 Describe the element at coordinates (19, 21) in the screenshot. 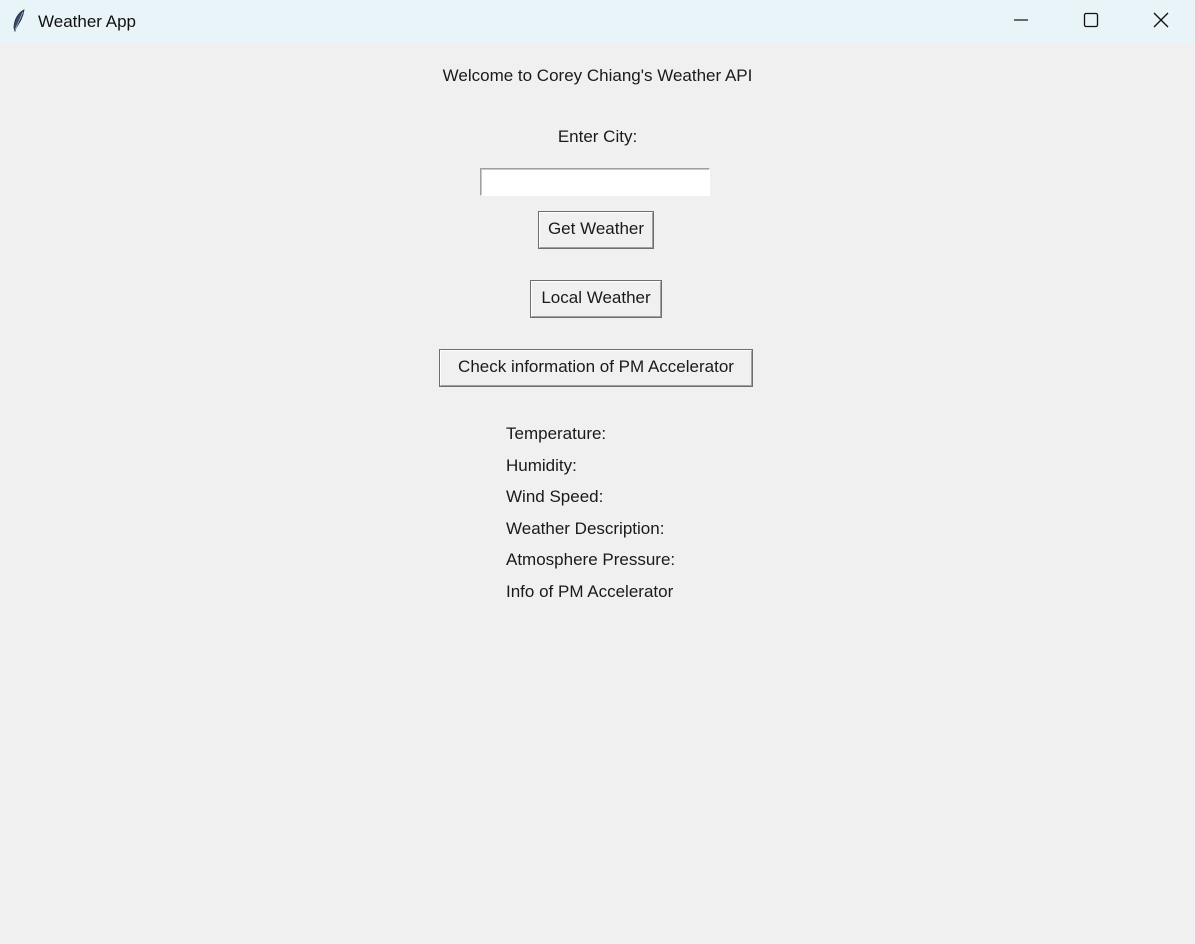

I see `feather-icon` at that location.